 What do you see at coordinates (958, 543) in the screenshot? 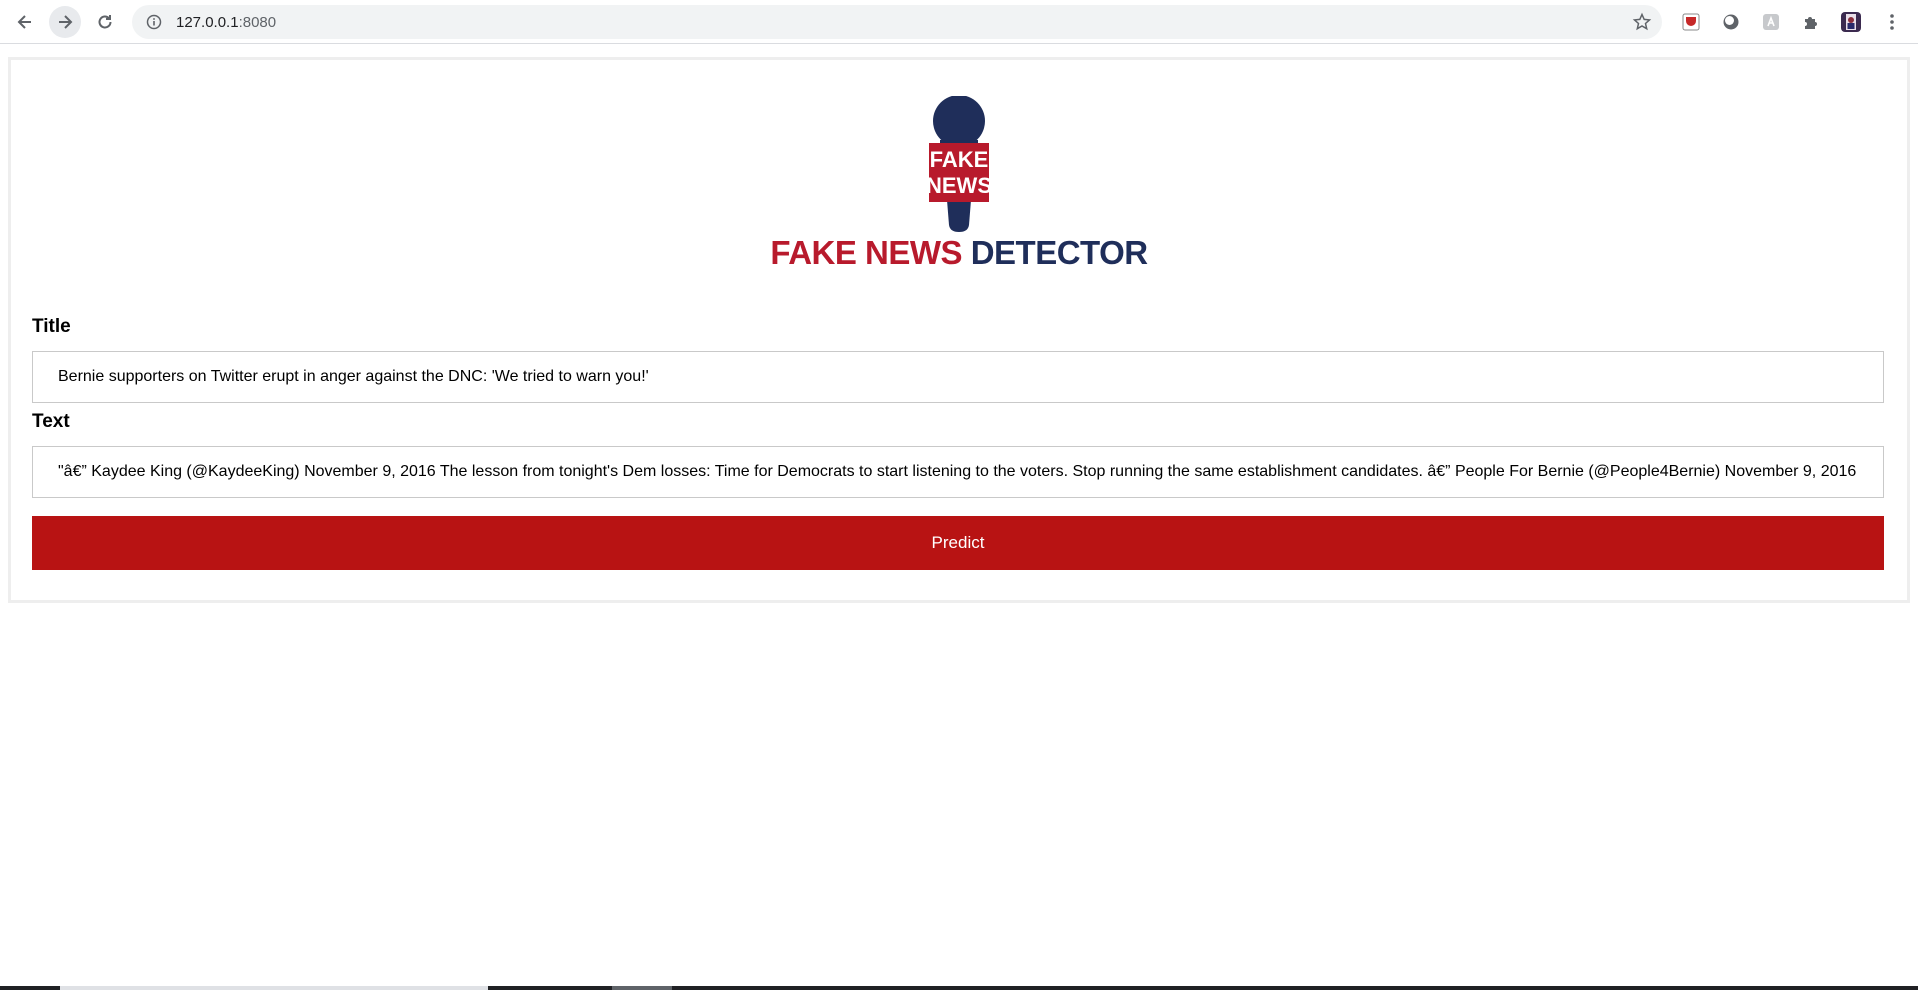
I see `predict-button: Predict` at bounding box center [958, 543].